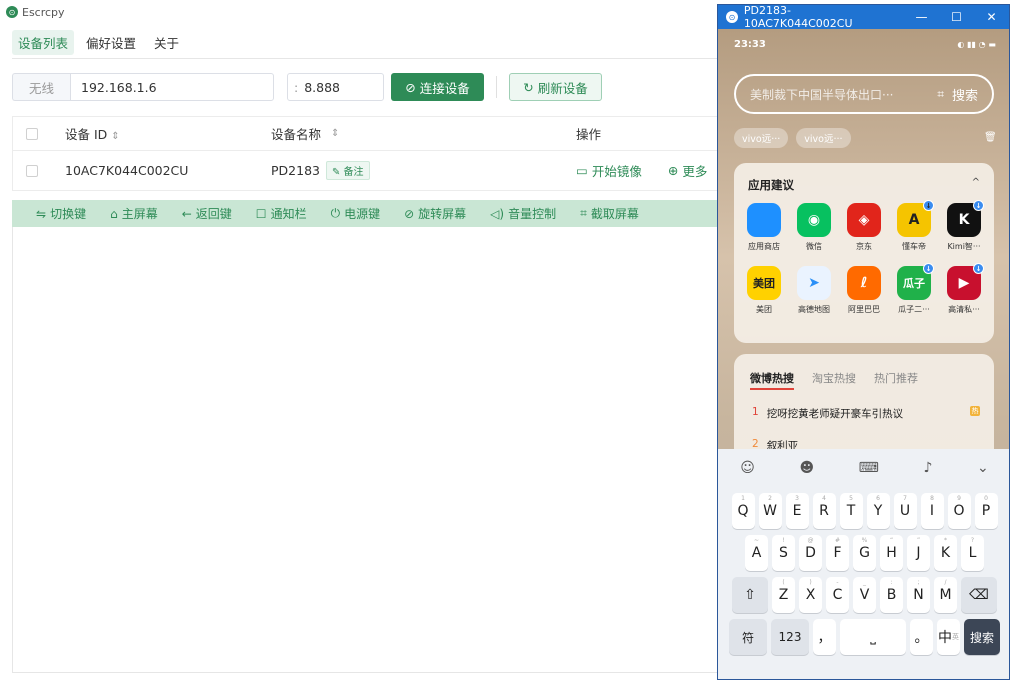 This screenshot has width=1024, height=684. I want to click on key-s: ! S, so click(783, 553).